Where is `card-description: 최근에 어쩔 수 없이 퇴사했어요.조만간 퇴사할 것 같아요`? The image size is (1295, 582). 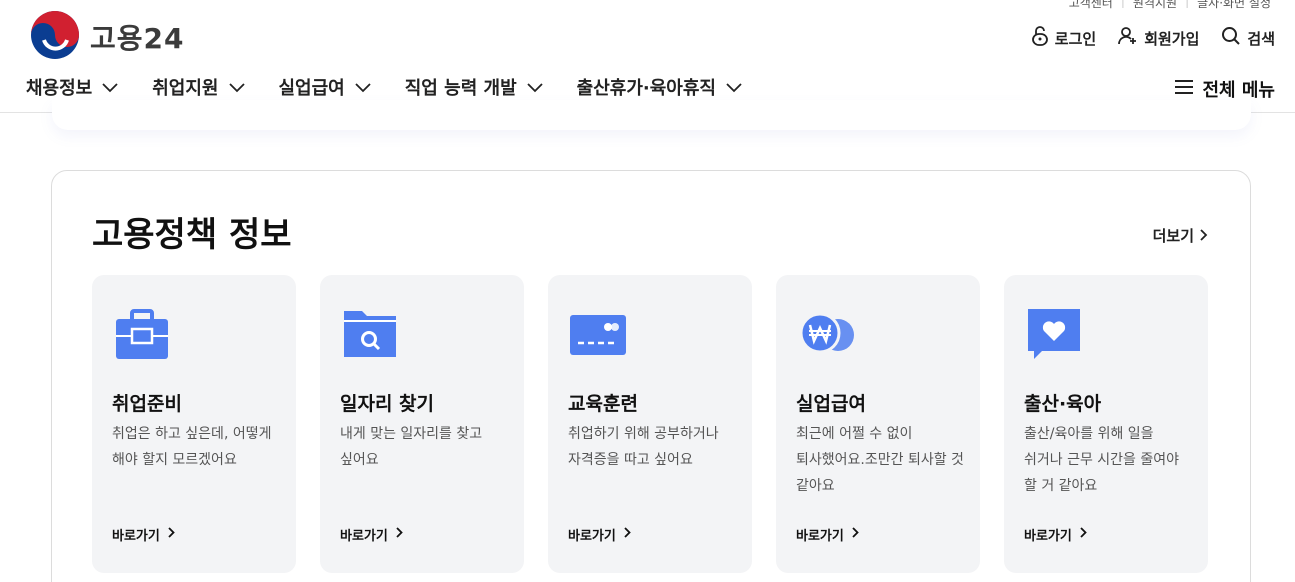
card-description: 최근에 어쩔 수 없이 퇴사했어요.조만간 퇴사할 것 같아요 is located at coordinates (880, 460).